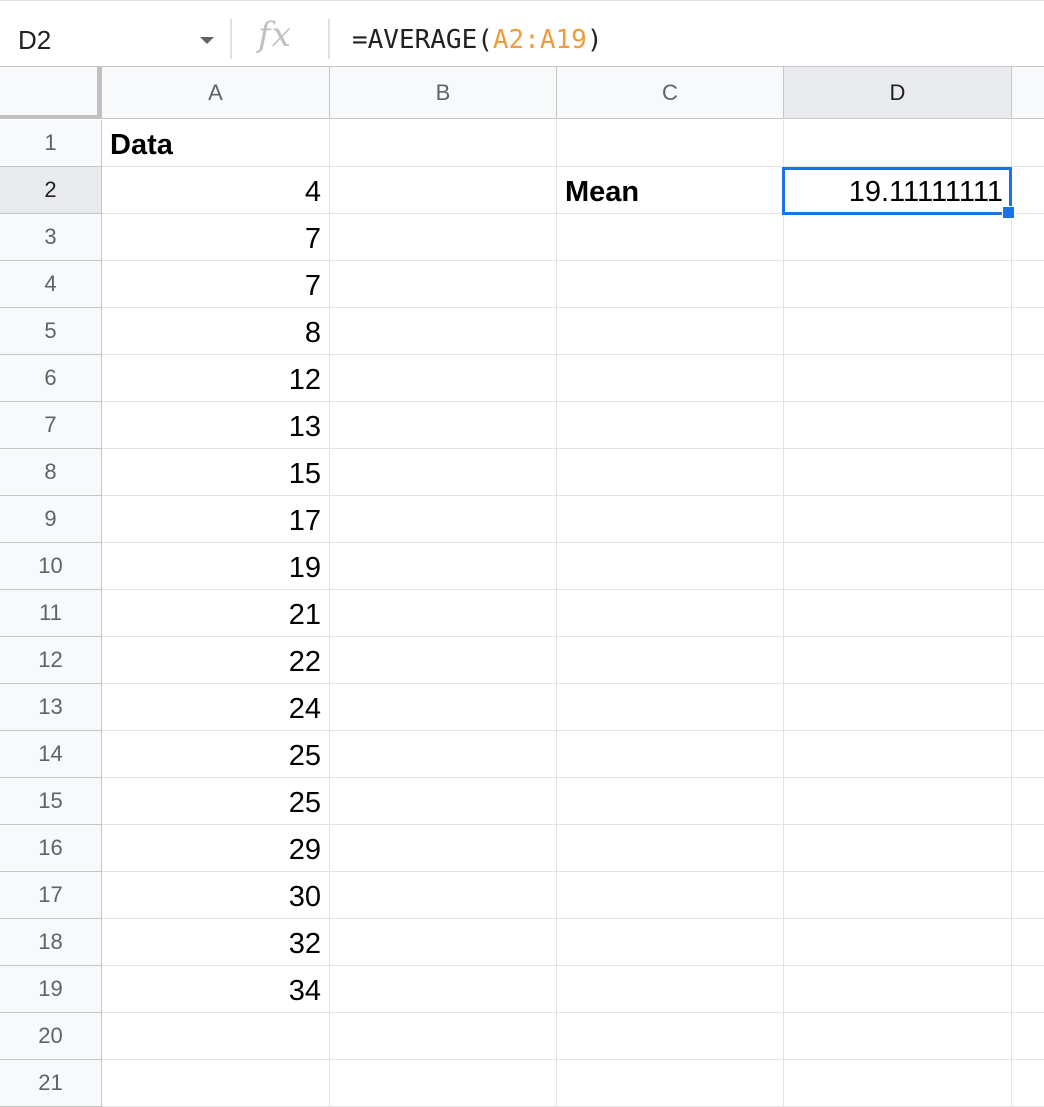 The width and height of the screenshot is (1044, 1107). What do you see at coordinates (1028, 613) in the screenshot?
I see `cell-e11` at bounding box center [1028, 613].